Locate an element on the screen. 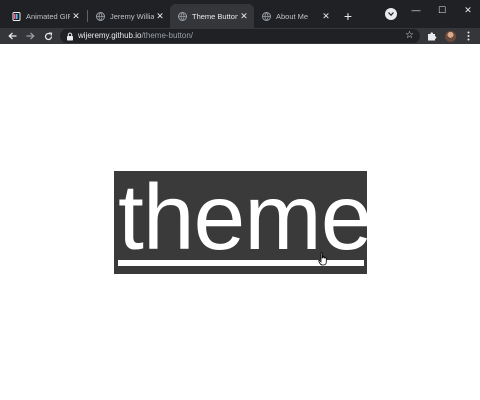 The image size is (480, 400). reload-button is located at coordinates (48, 36).